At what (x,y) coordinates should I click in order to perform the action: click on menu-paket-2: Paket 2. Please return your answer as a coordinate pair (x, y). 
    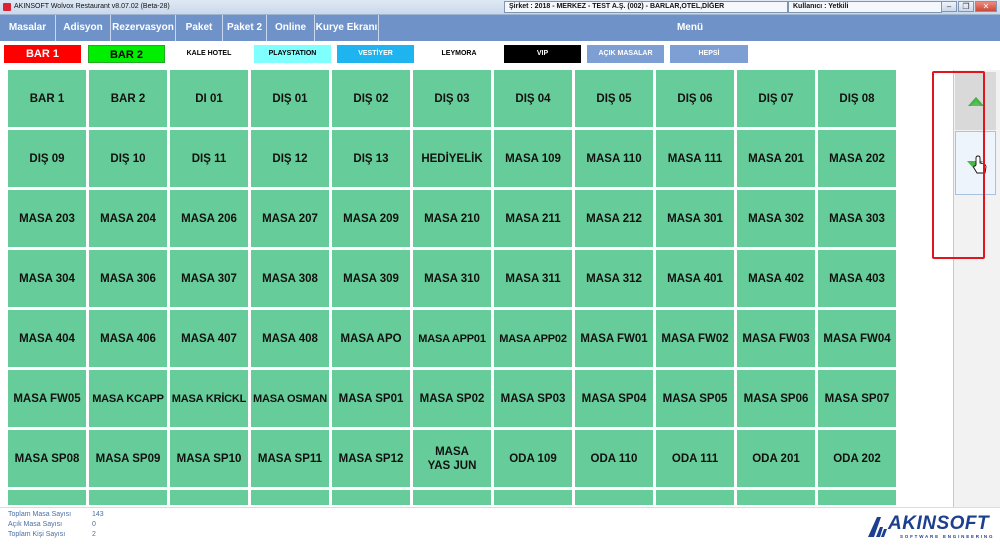
    Looking at the image, I should click on (245, 28).